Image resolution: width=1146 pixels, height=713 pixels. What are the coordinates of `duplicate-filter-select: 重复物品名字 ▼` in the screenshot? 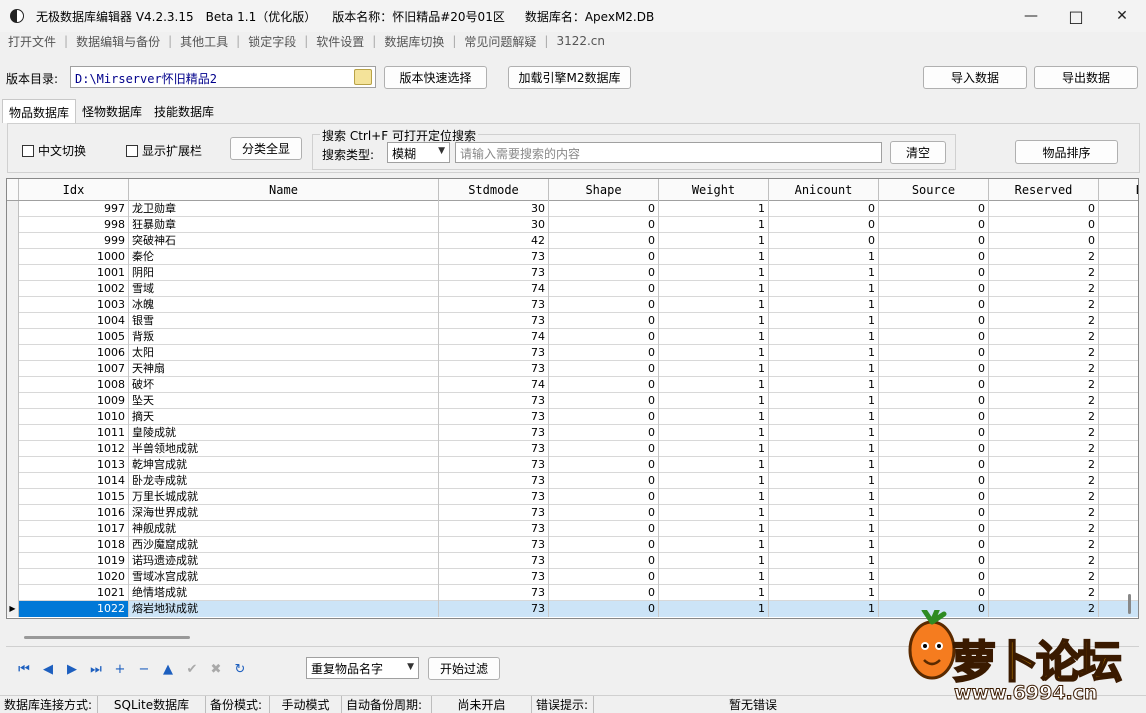 It's located at (362, 668).